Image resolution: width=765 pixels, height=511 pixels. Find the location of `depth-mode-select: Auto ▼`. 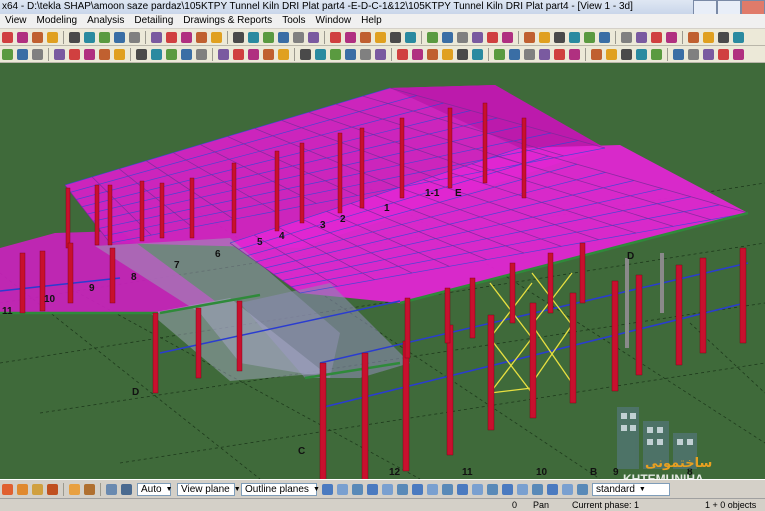

depth-mode-select: Auto ▼ is located at coordinates (155, 489).